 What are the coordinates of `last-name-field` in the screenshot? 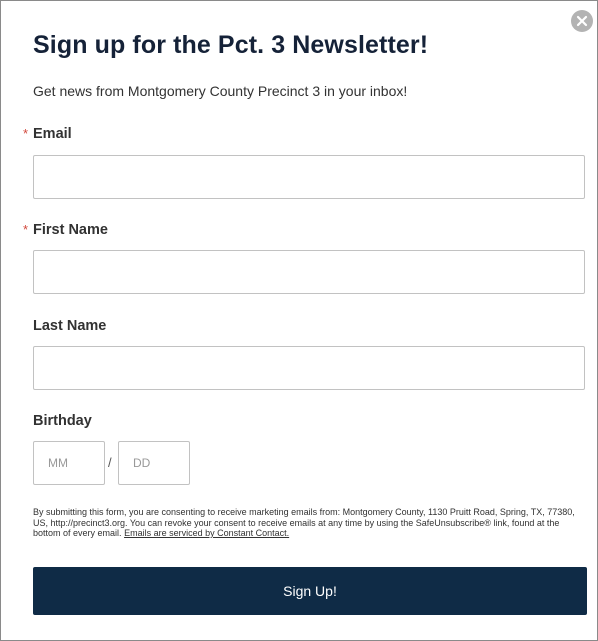 It's located at (309, 368).